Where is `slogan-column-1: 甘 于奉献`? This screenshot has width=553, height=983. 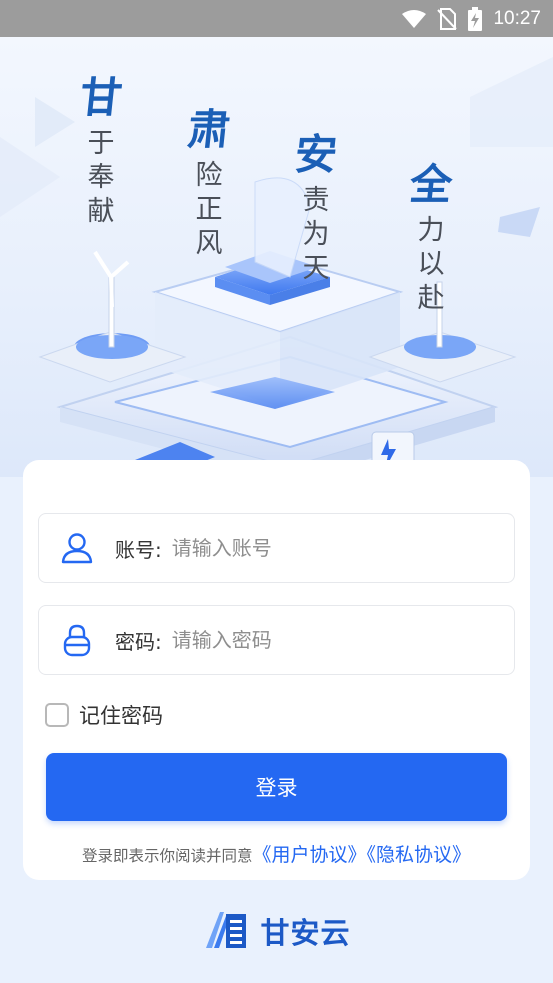
slogan-column-1: 甘 于奉献 is located at coordinates (101, 151).